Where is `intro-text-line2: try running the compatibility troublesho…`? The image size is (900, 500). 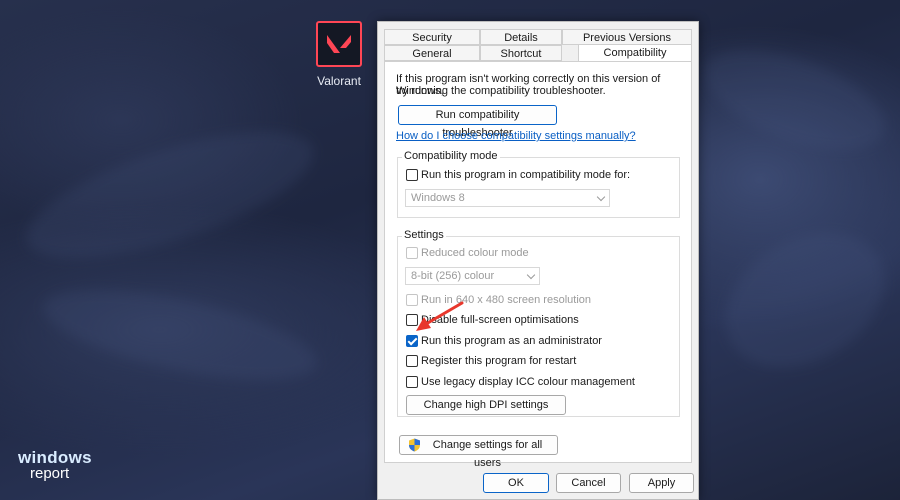 intro-text-line2: try running the compatibility troublesho… is located at coordinates (501, 91).